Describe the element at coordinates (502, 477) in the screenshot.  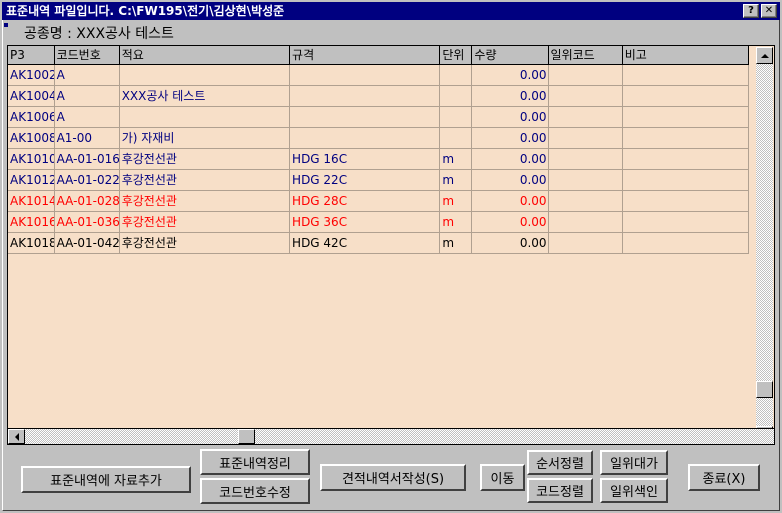
I see `move-button: 이동` at that location.